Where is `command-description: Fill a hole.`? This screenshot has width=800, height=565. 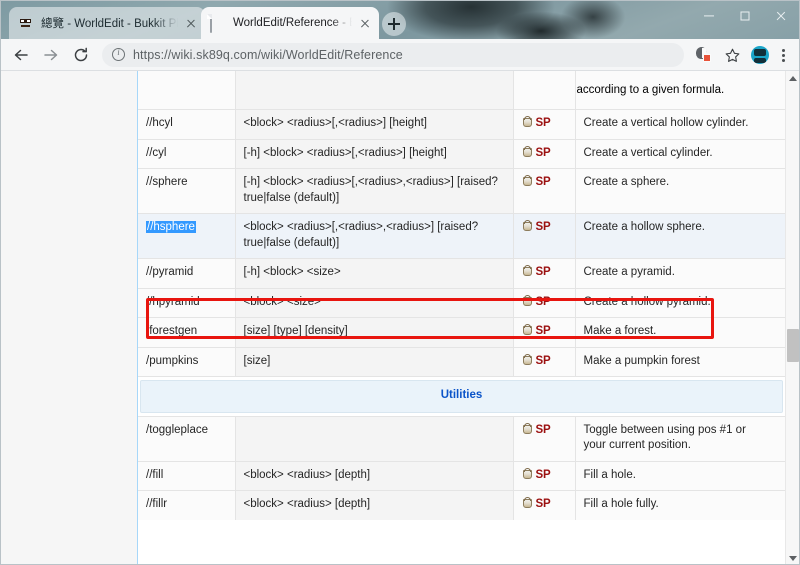 command-description: Fill a hole. is located at coordinates (609, 474).